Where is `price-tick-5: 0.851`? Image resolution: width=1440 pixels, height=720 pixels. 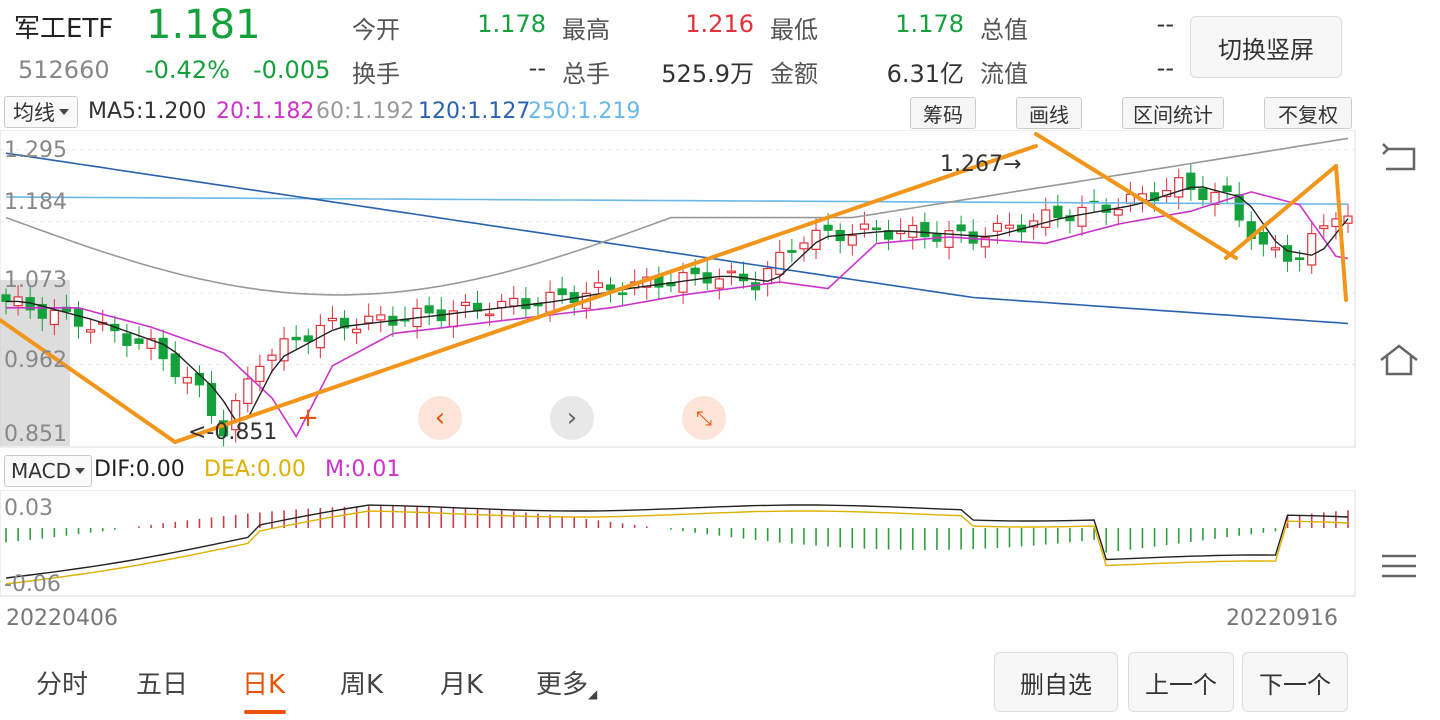
price-tick-5: 0.851 is located at coordinates (35, 434).